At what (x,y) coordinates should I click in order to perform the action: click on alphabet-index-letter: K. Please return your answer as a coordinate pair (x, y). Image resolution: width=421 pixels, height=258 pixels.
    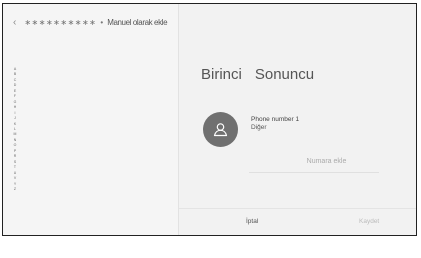
    Looking at the image, I should click on (15, 124).